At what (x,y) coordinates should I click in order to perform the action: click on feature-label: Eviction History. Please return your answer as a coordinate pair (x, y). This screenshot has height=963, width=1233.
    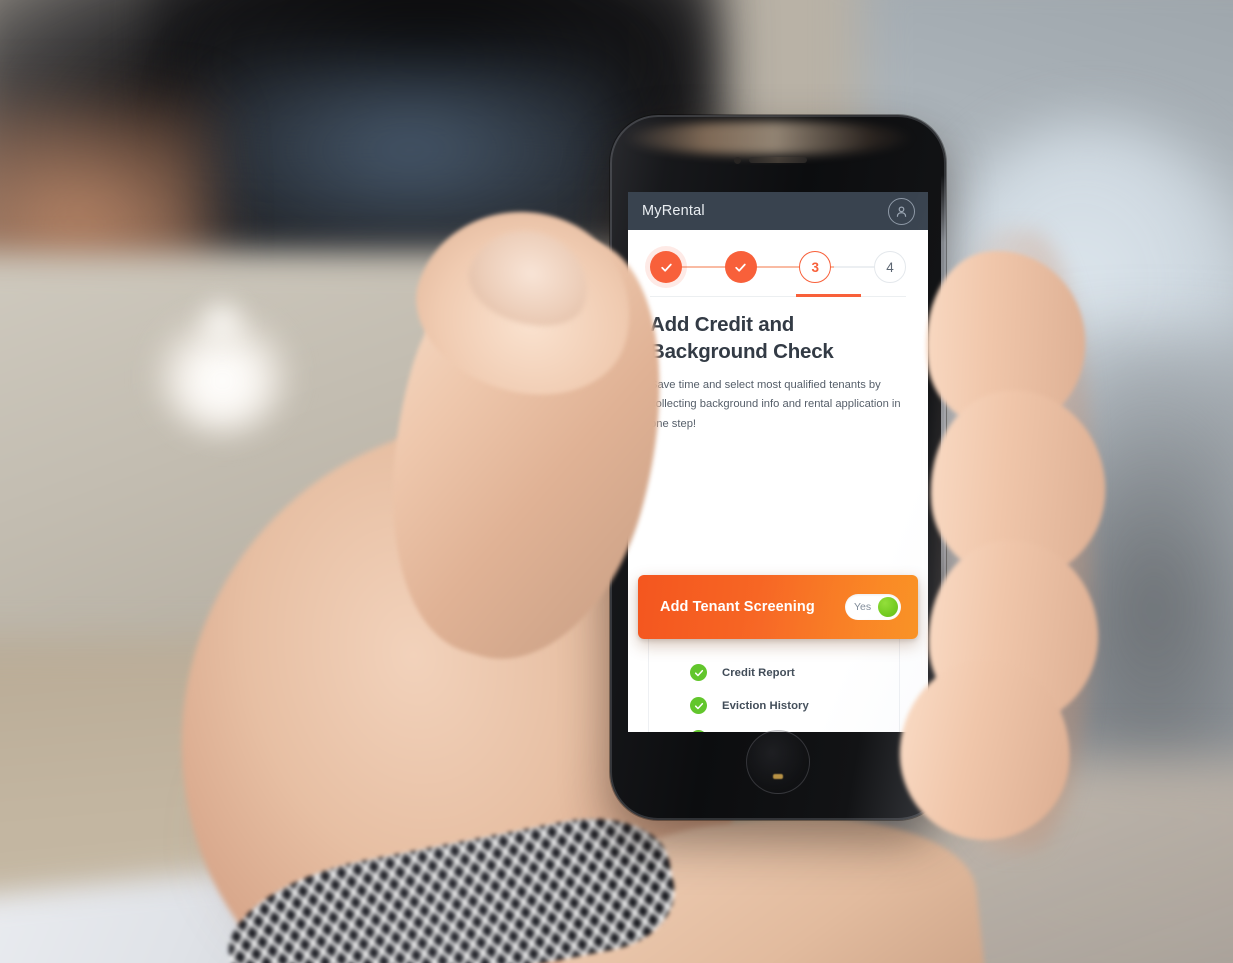
    Looking at the image, I should click on (765, 705).